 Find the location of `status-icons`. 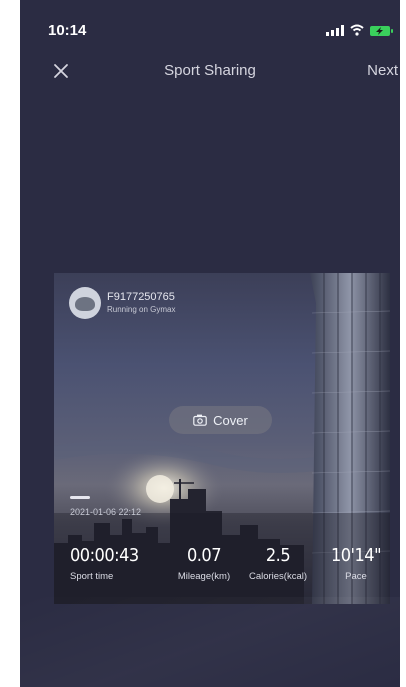

status-icons is located at coordinates (359, 30).